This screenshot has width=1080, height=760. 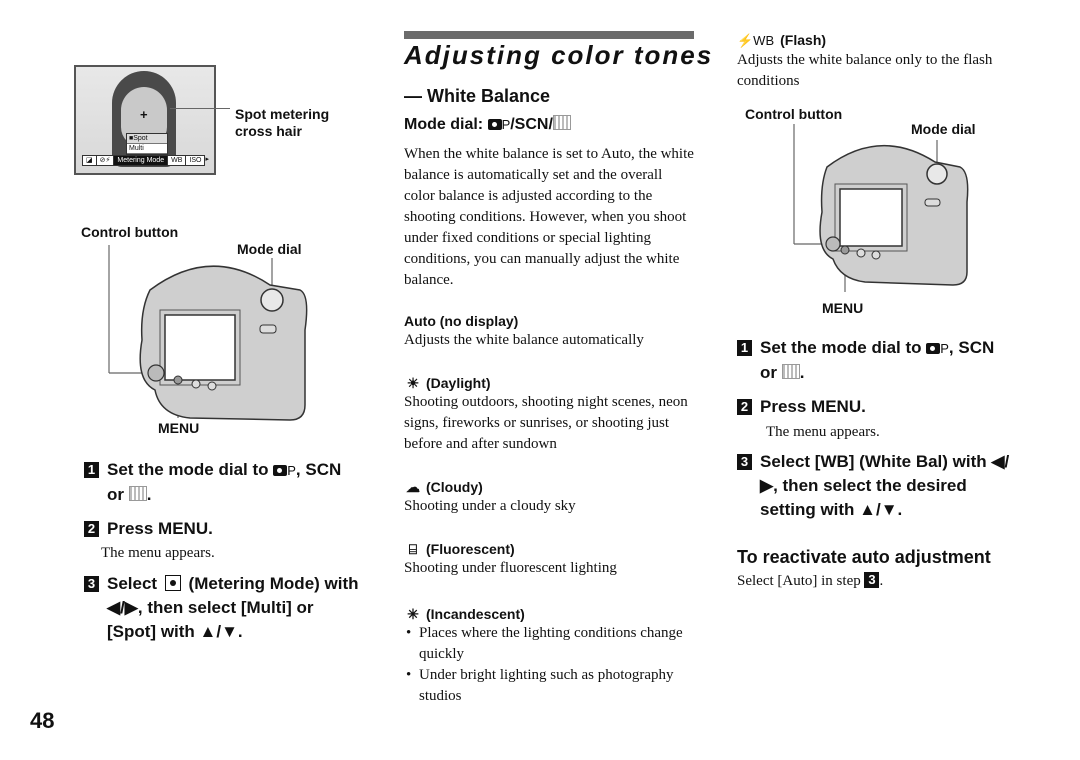 What do you see at coordinates (559, 55) in the screenshot?
I see `page-title: Adjusting color tones` at bounding box center [559, 55].